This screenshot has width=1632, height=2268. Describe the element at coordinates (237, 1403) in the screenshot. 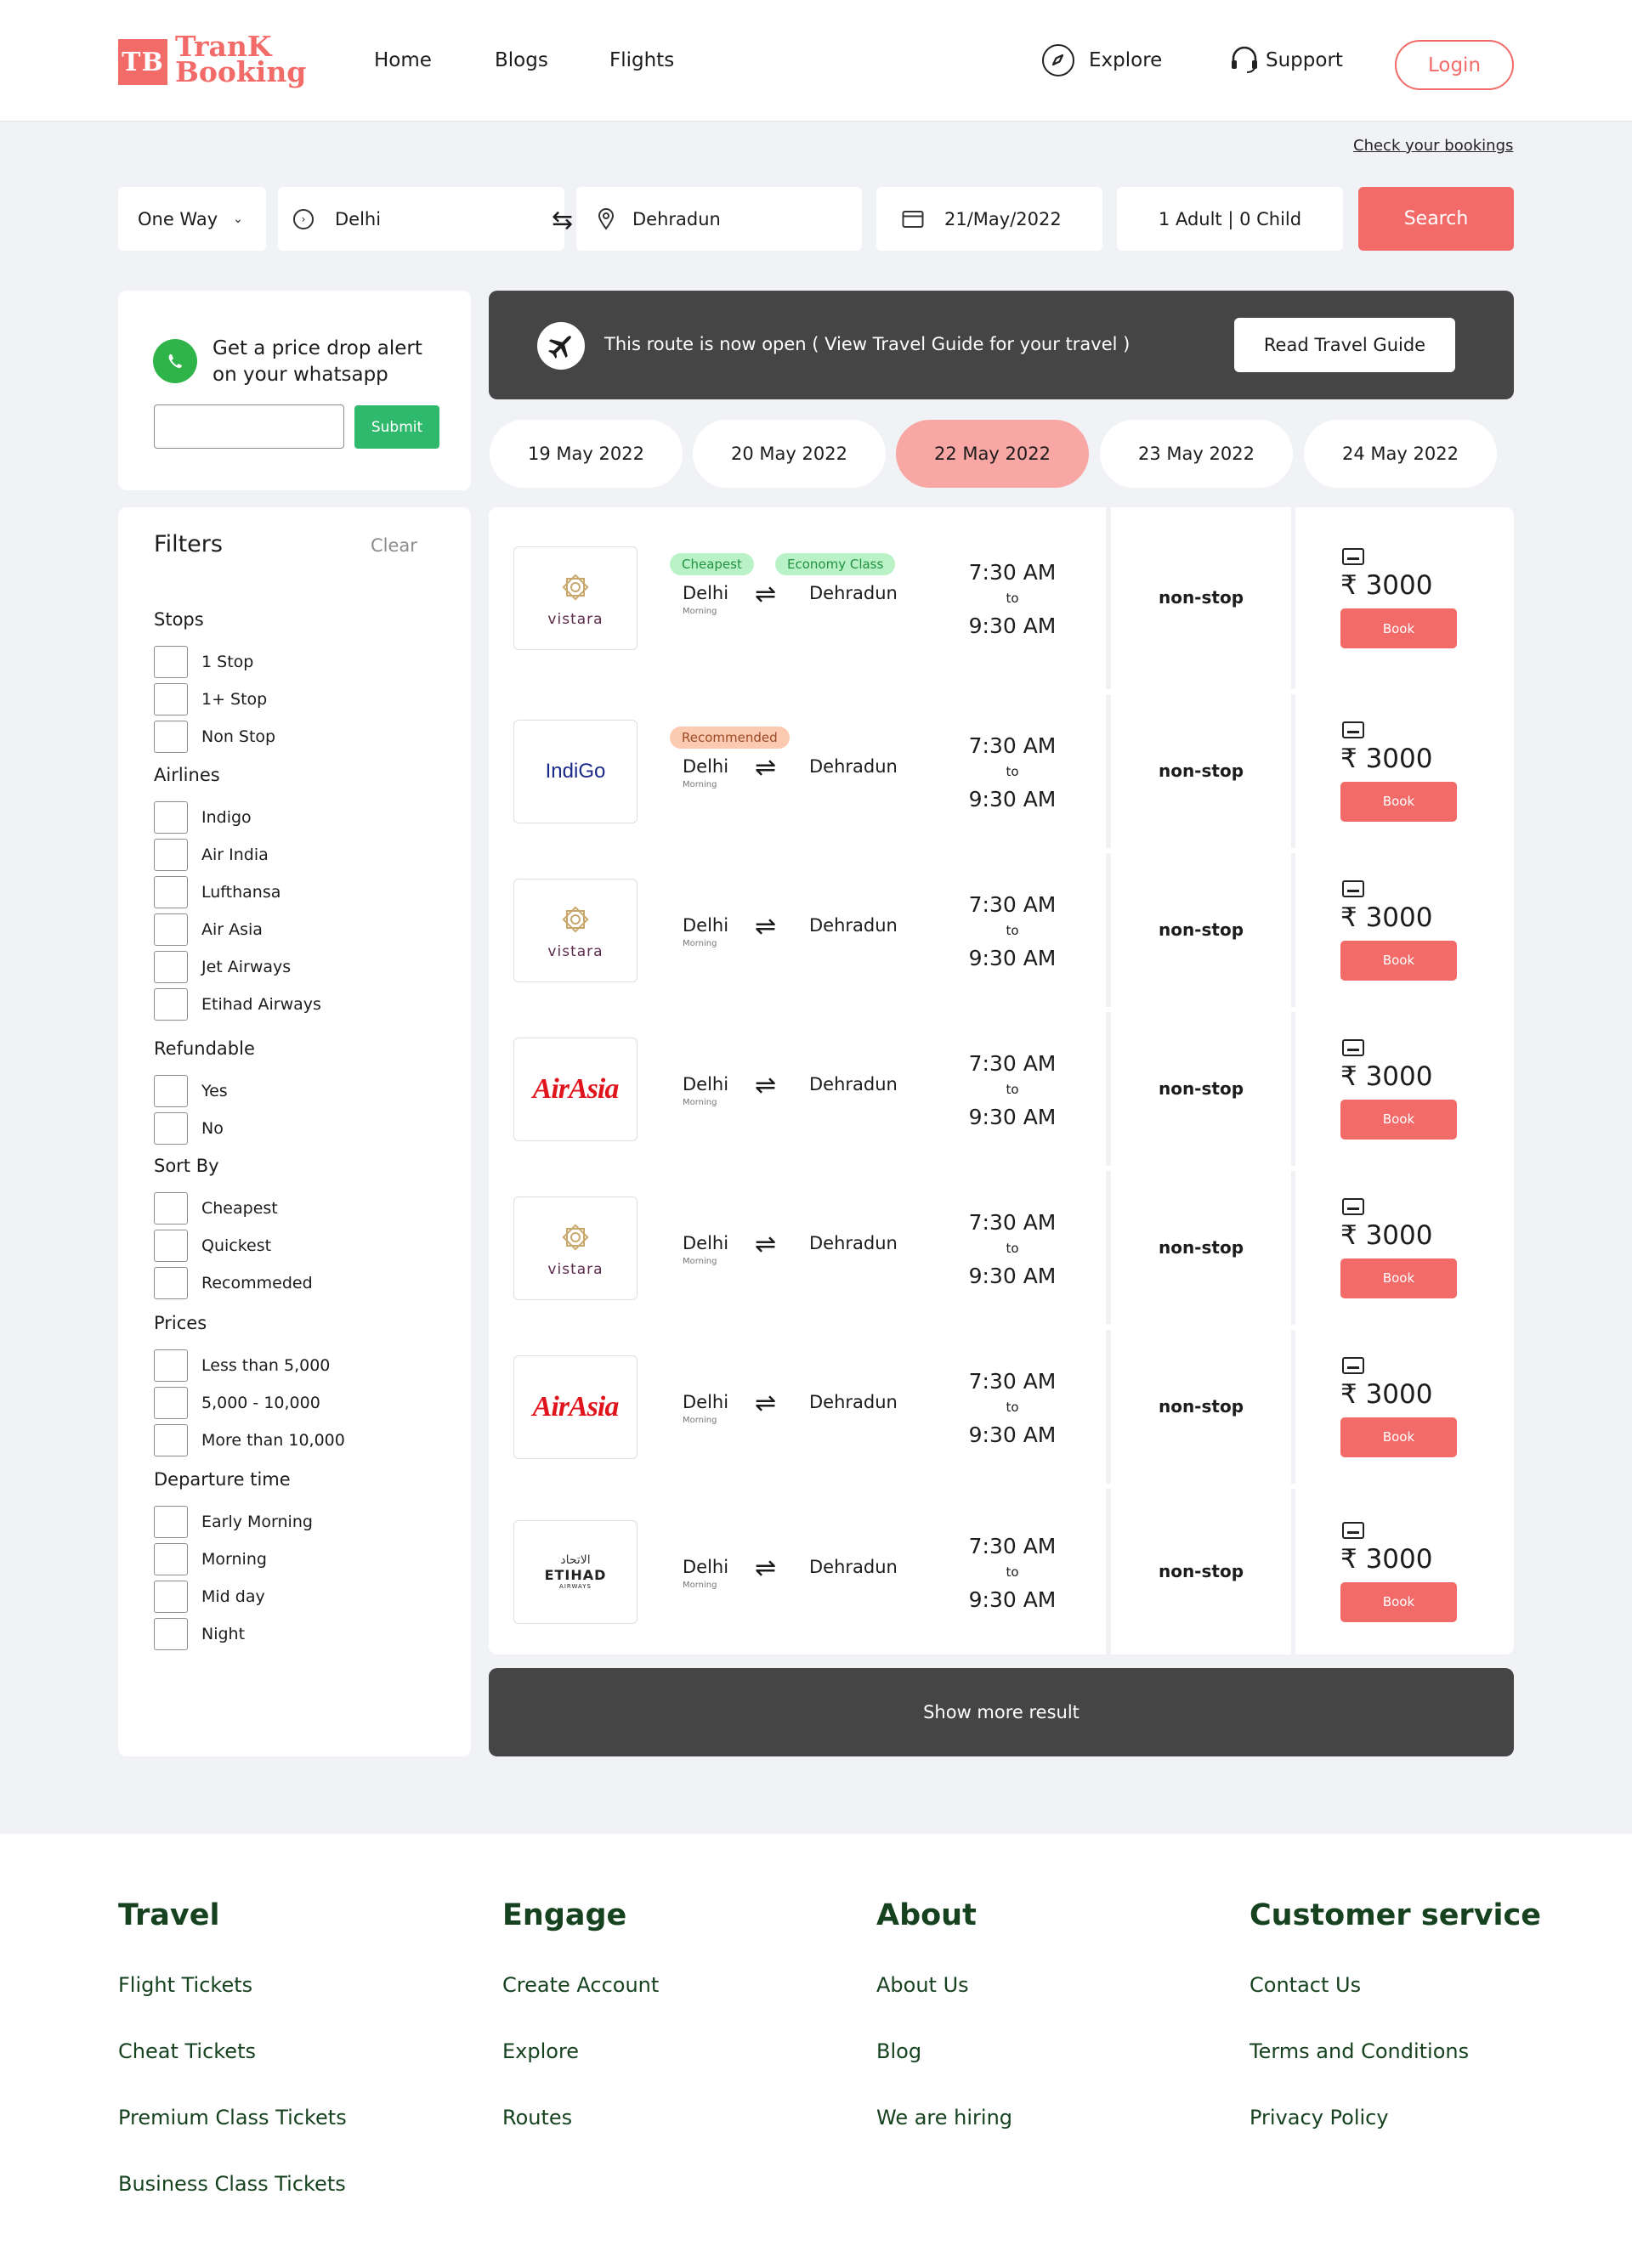

I see `filter-option: 5,000 - 10,000` at that location.